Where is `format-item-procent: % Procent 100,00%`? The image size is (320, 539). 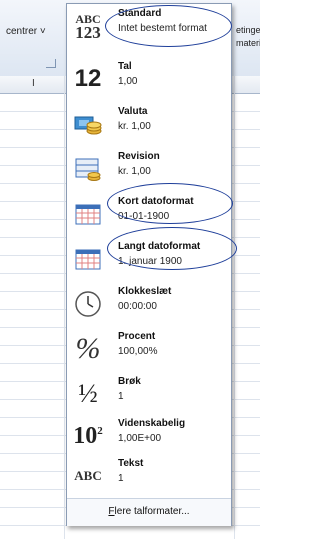
format-item-procent: % Procent 100,00% is located at coordinates (149, 350).